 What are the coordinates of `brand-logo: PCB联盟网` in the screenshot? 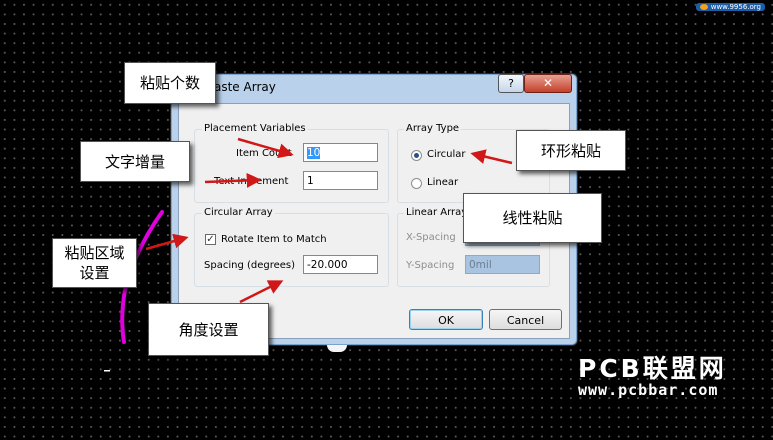 It's located at (652, 368).